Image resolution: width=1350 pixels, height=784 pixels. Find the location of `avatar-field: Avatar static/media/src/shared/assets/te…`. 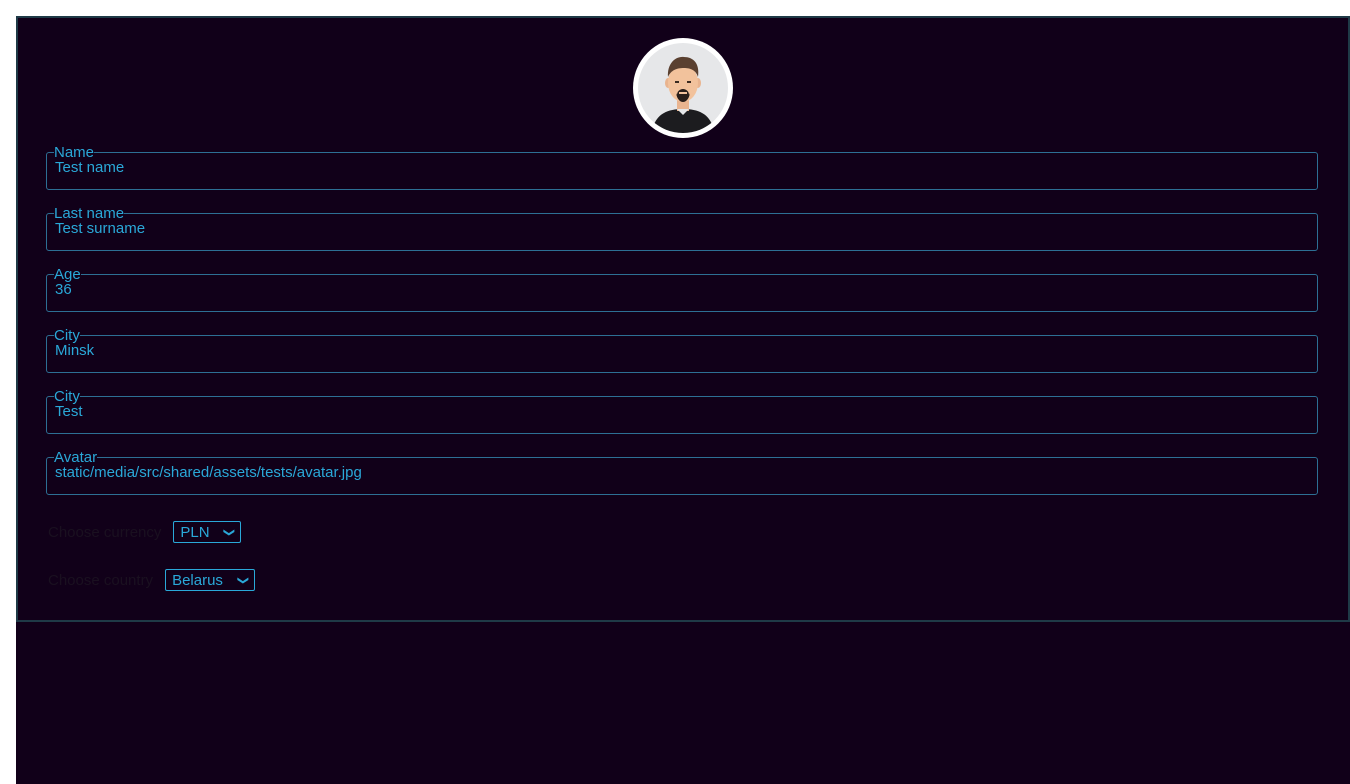

avatar-field: Avatar static/media/src/shared/assets/te… is located at coordinates (682, 472).